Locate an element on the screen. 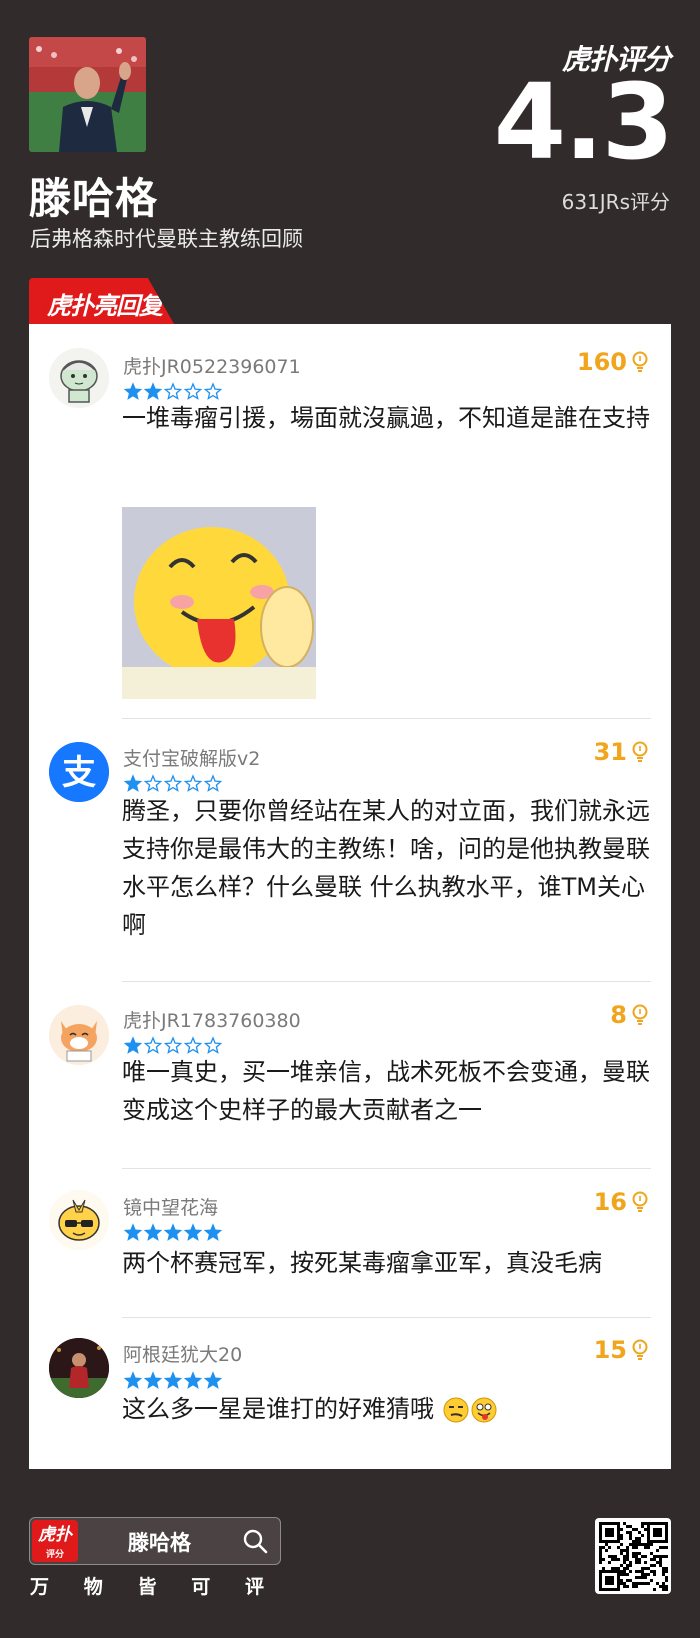  comment-text: 两个杯赛冠军，按死某毒瘤拿亚军，真没毛病 is located at coordinates (362, 1263).